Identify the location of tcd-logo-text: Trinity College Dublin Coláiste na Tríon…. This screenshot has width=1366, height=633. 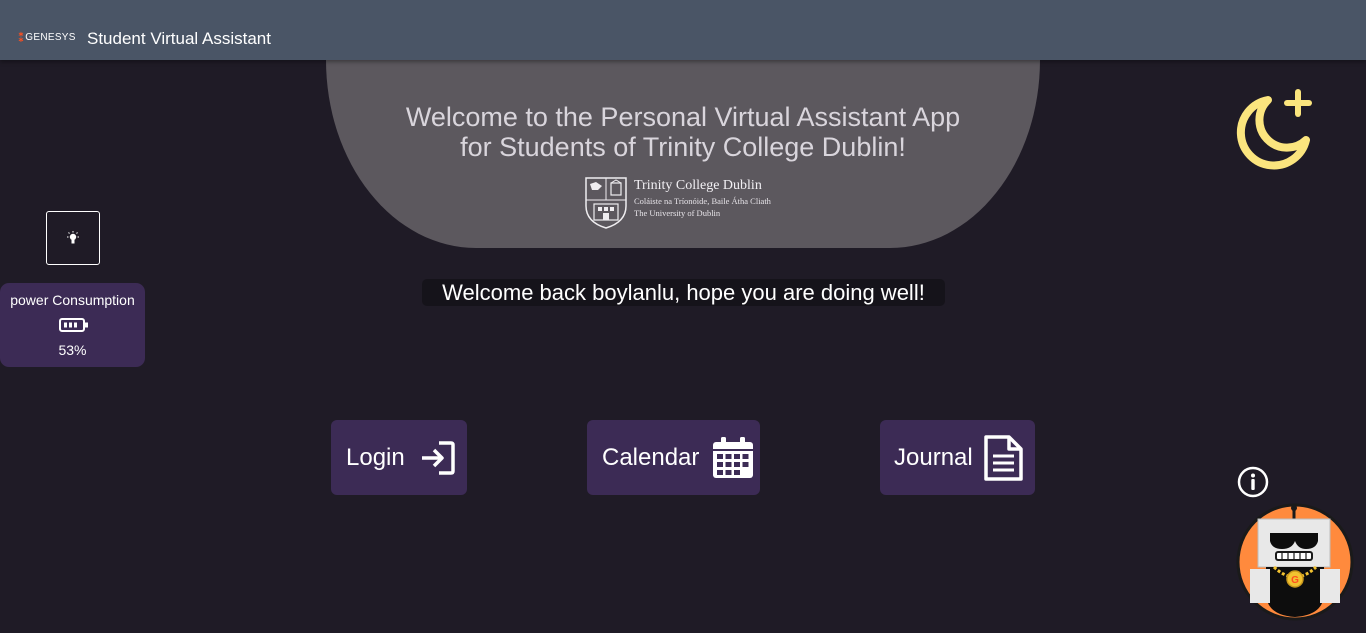
(702, 198).